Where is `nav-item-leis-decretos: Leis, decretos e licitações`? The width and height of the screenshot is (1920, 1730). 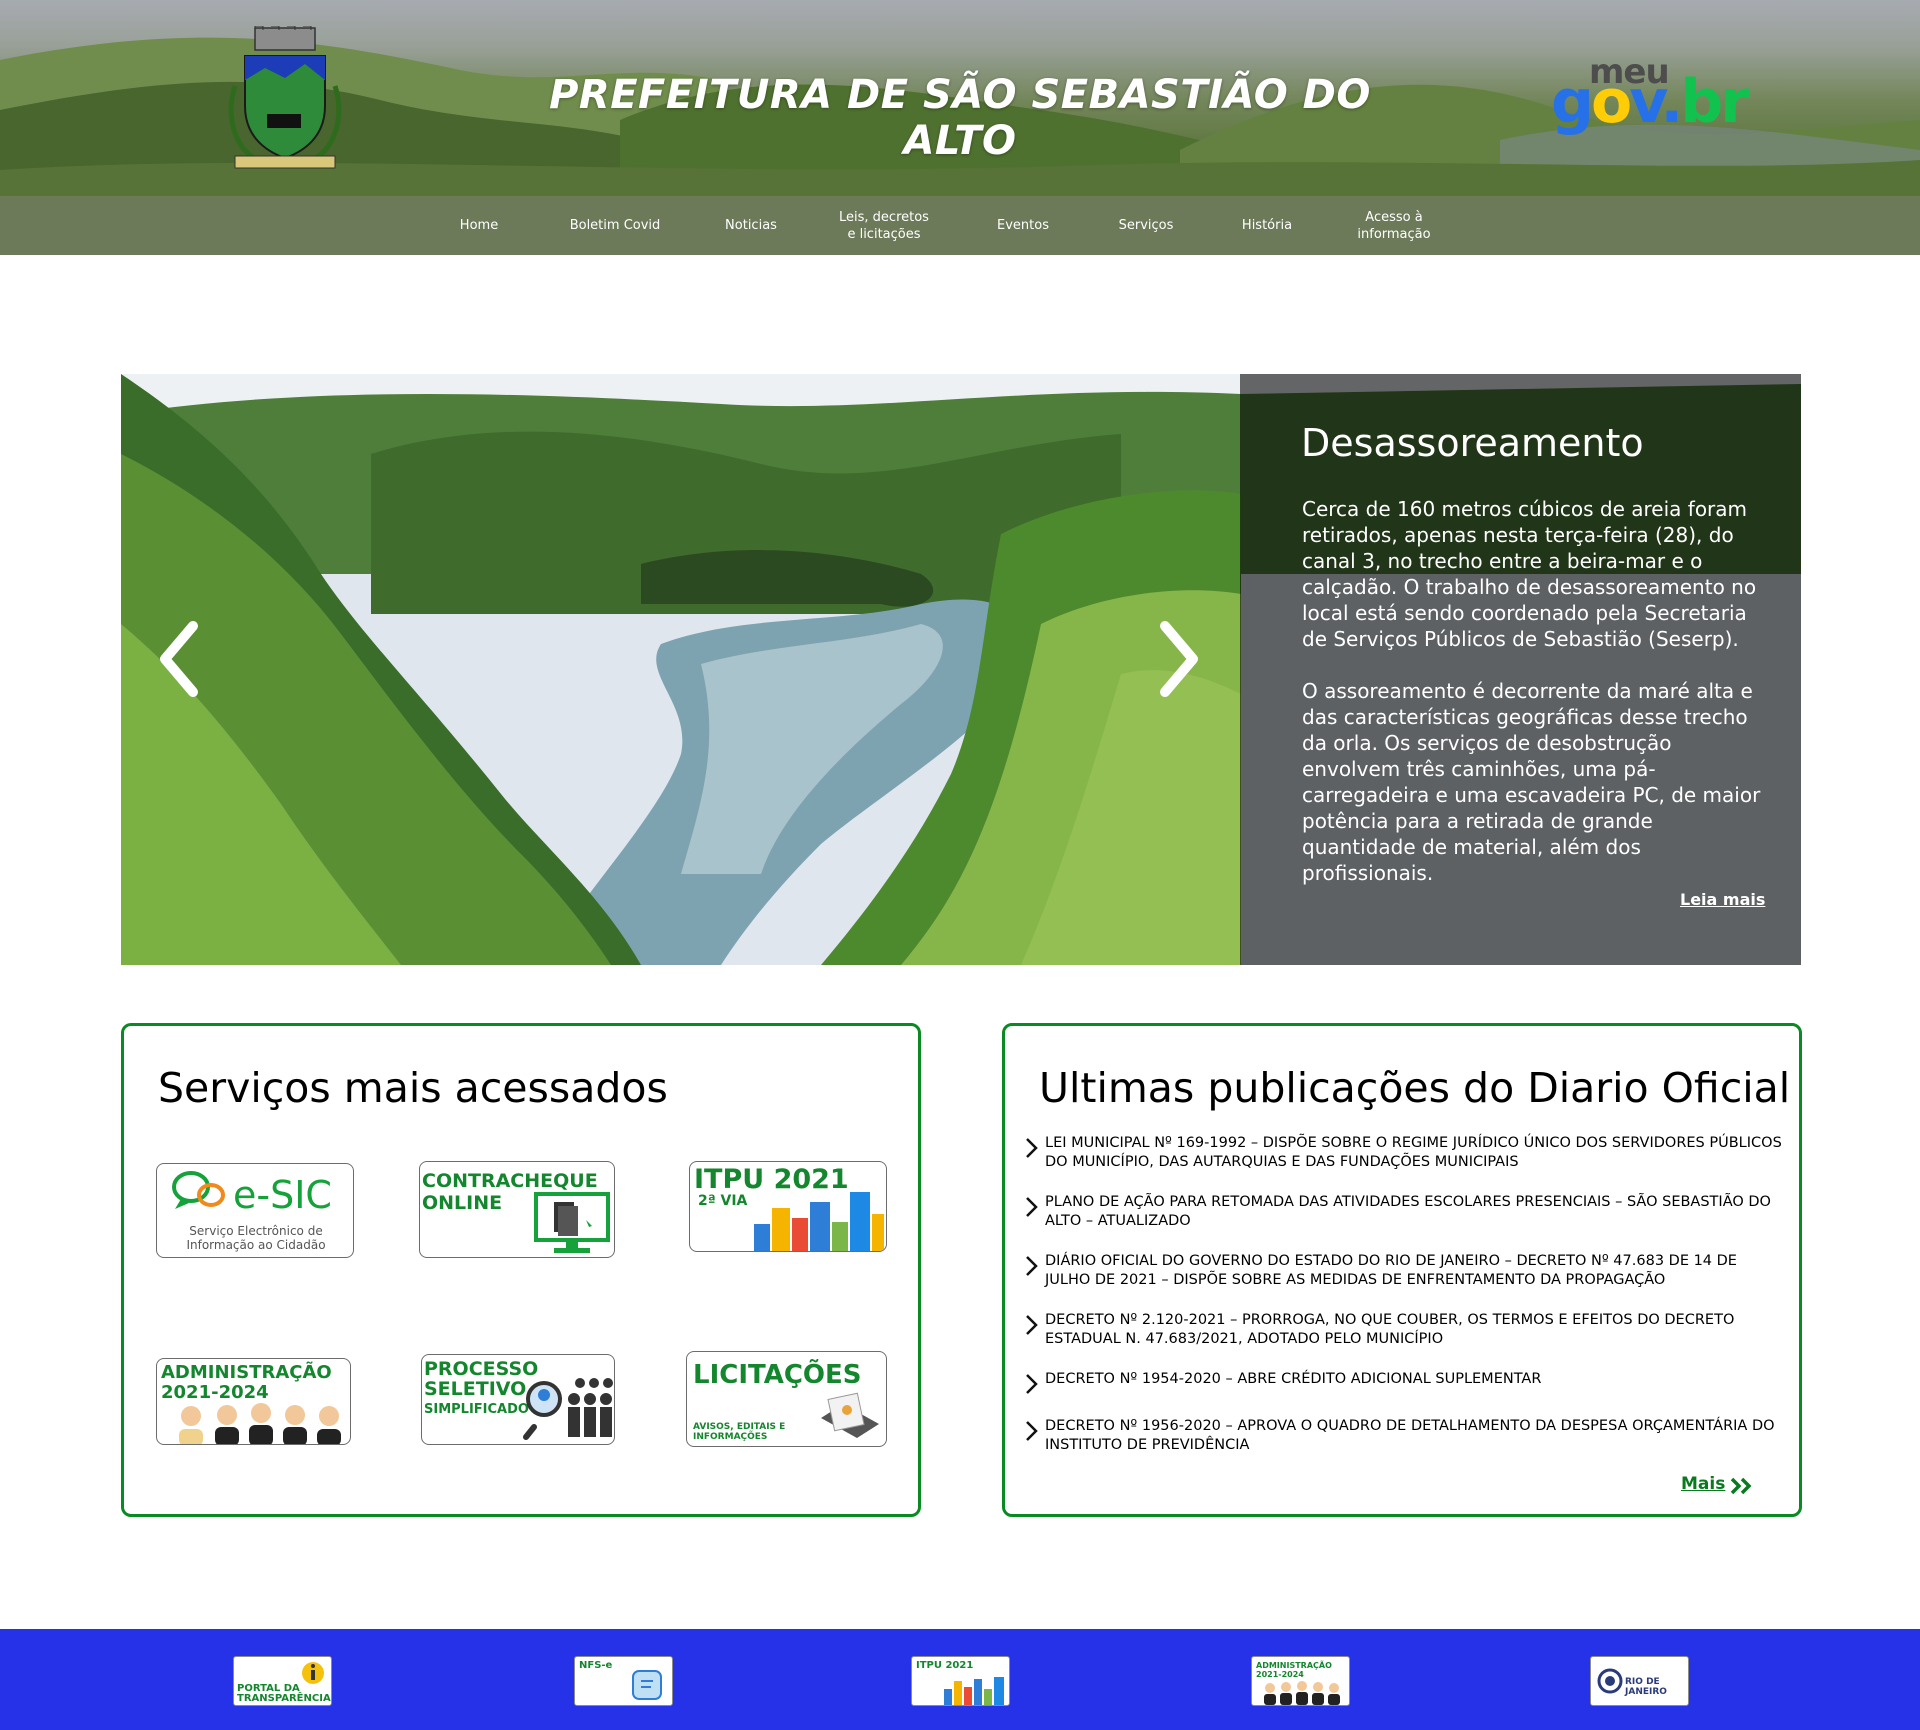
nav-item-leis-decretos: Leis, decretos e licitações is located at coordinates (884, 225).